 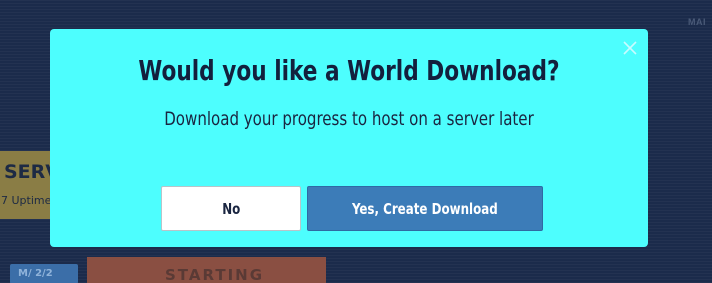 I want to click on server-card: SERV 7 Uptime, so click(x=28, y=185).